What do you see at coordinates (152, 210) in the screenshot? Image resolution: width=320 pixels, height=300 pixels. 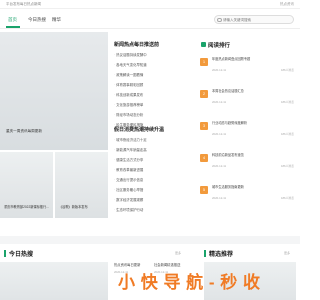 I see `news-item: 生态环境保护行动` at bounding box center [152, 210].